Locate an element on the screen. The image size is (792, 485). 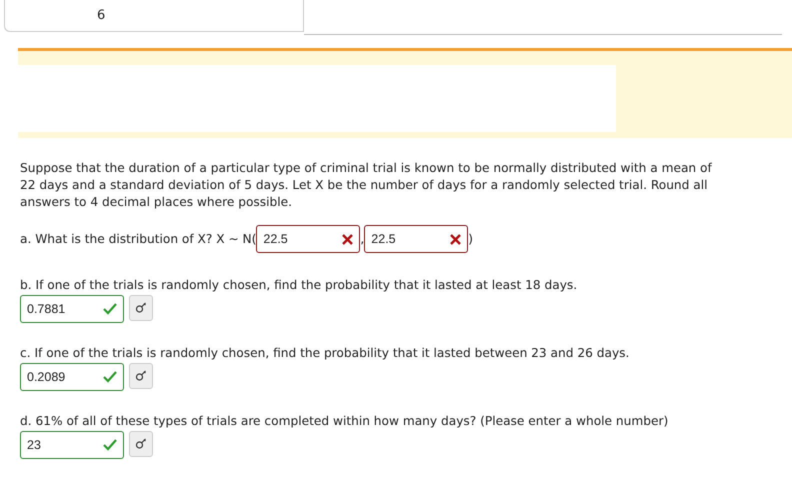
answer-field: 23 is located at coordinates (72, 445).